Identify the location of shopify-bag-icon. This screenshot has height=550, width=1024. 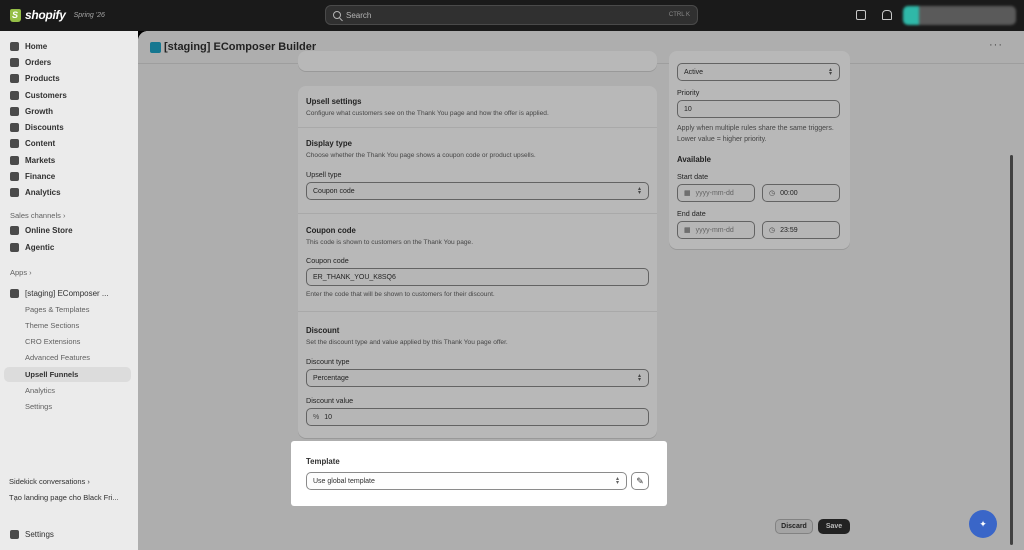
(15, 15).